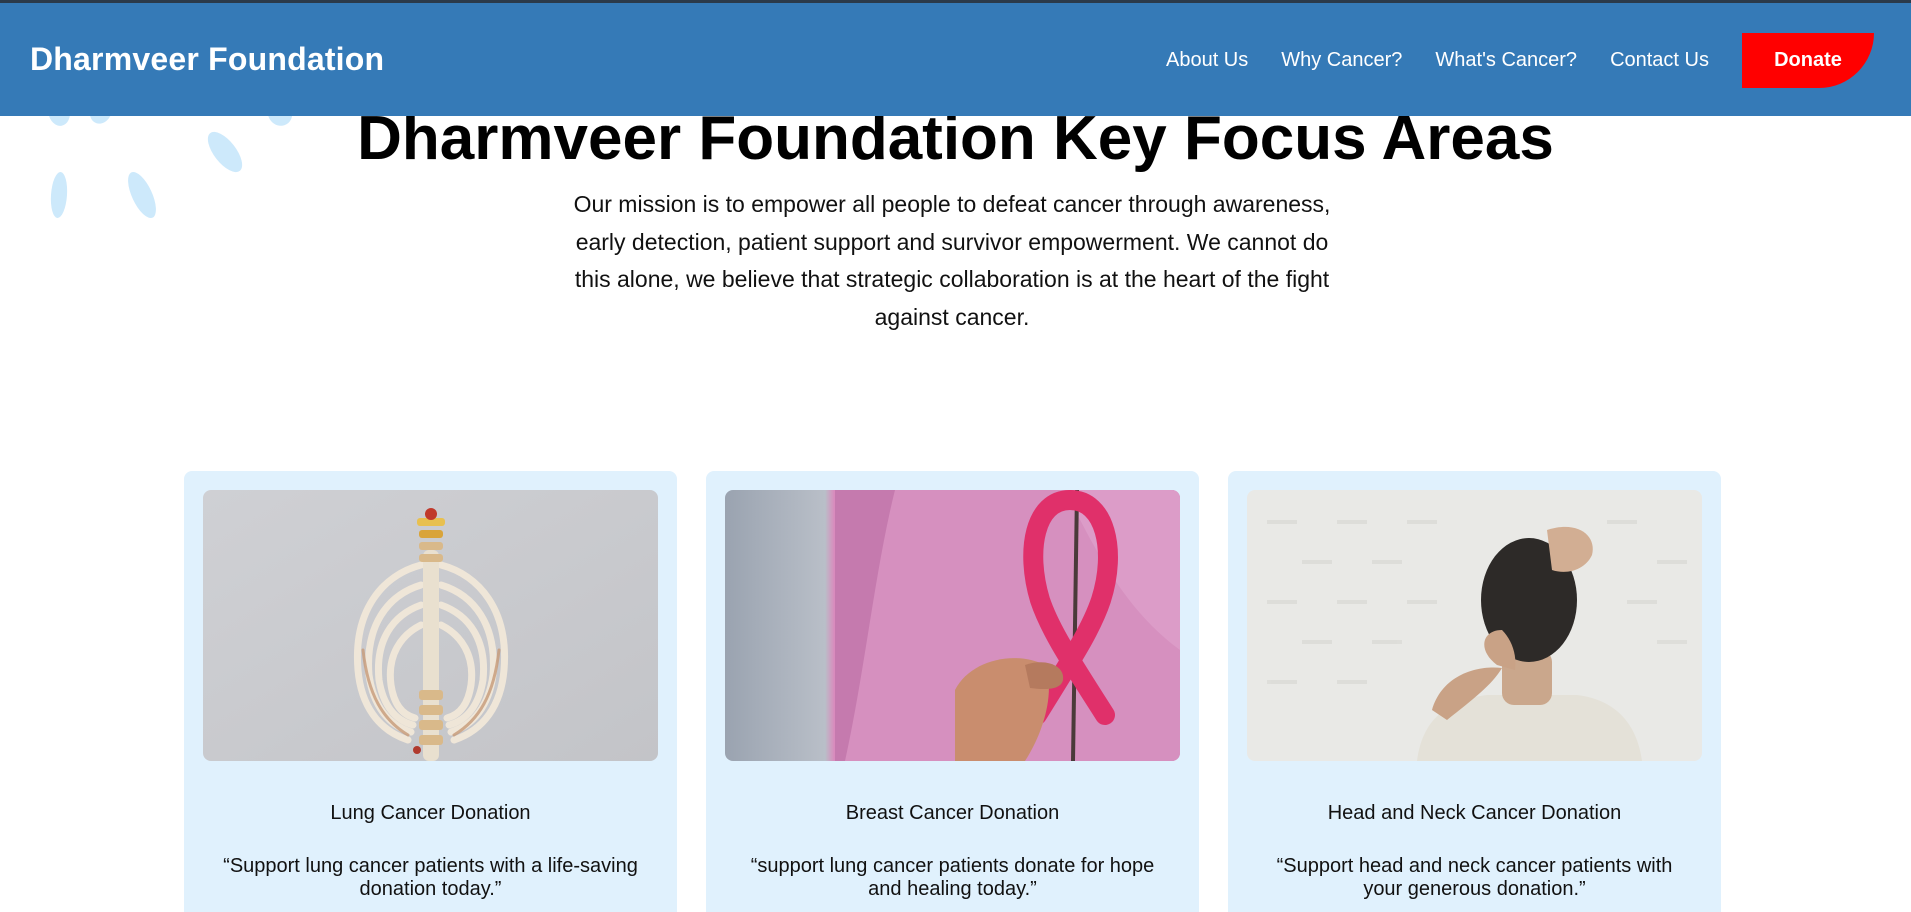  What do you see at coordinates (1341, 60) in the screenshot?
I see `nav-link-why-cancer: Why Cancer?` at bounding box center [1341, 60].